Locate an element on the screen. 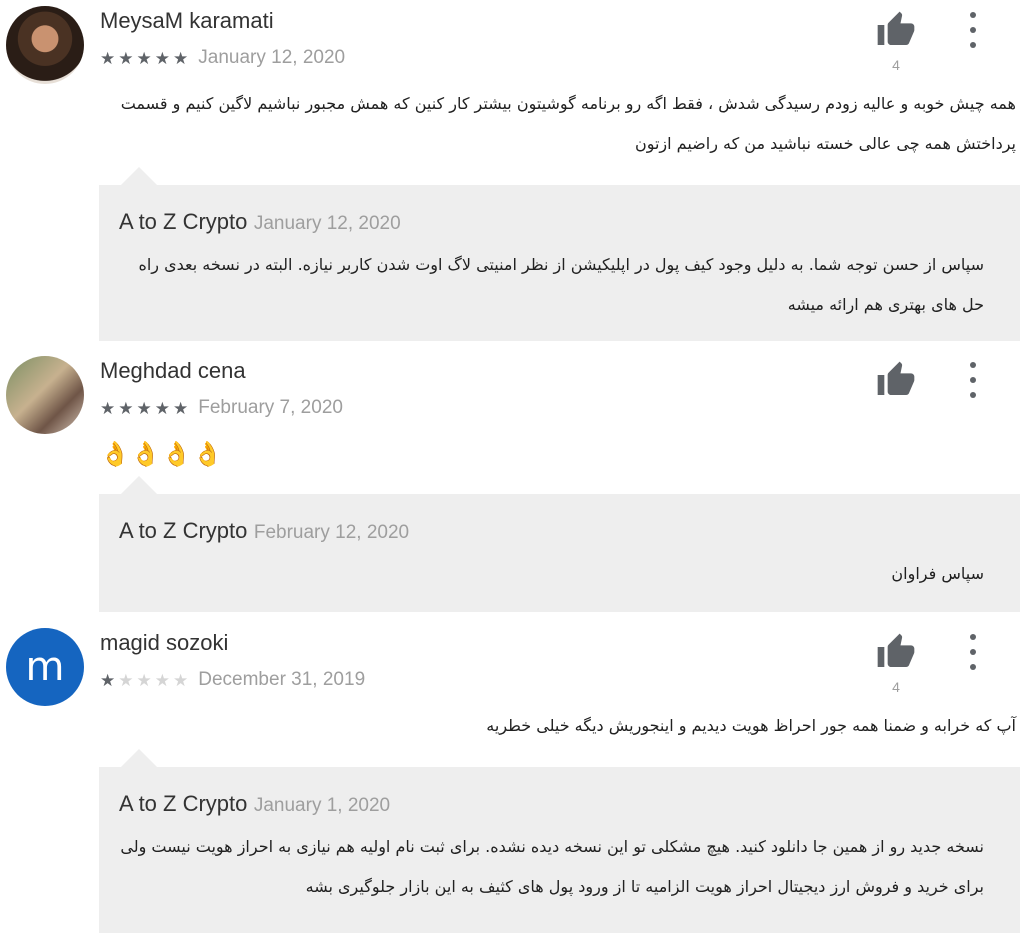 The width and height of the screenshot is (1024, 933). review-date: January 12, 2020 is located at coordinates (272, 57).